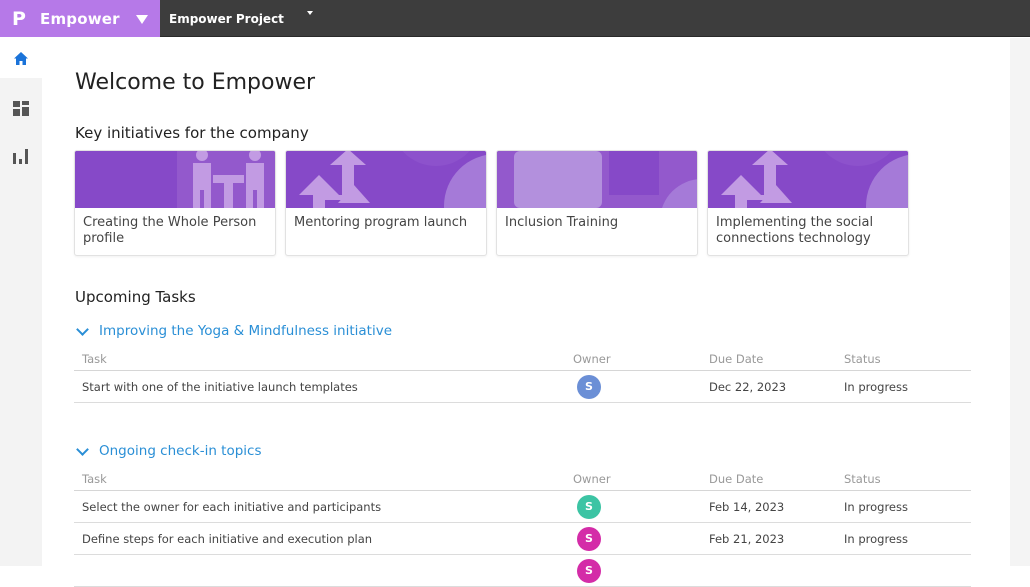 Image resolution: width=1030 pixels, height=587 pixels. What do you see at coordinates (226, 18) in the screenshot?
I see `project-name: Empower Project` at bounding box center [226, 18].